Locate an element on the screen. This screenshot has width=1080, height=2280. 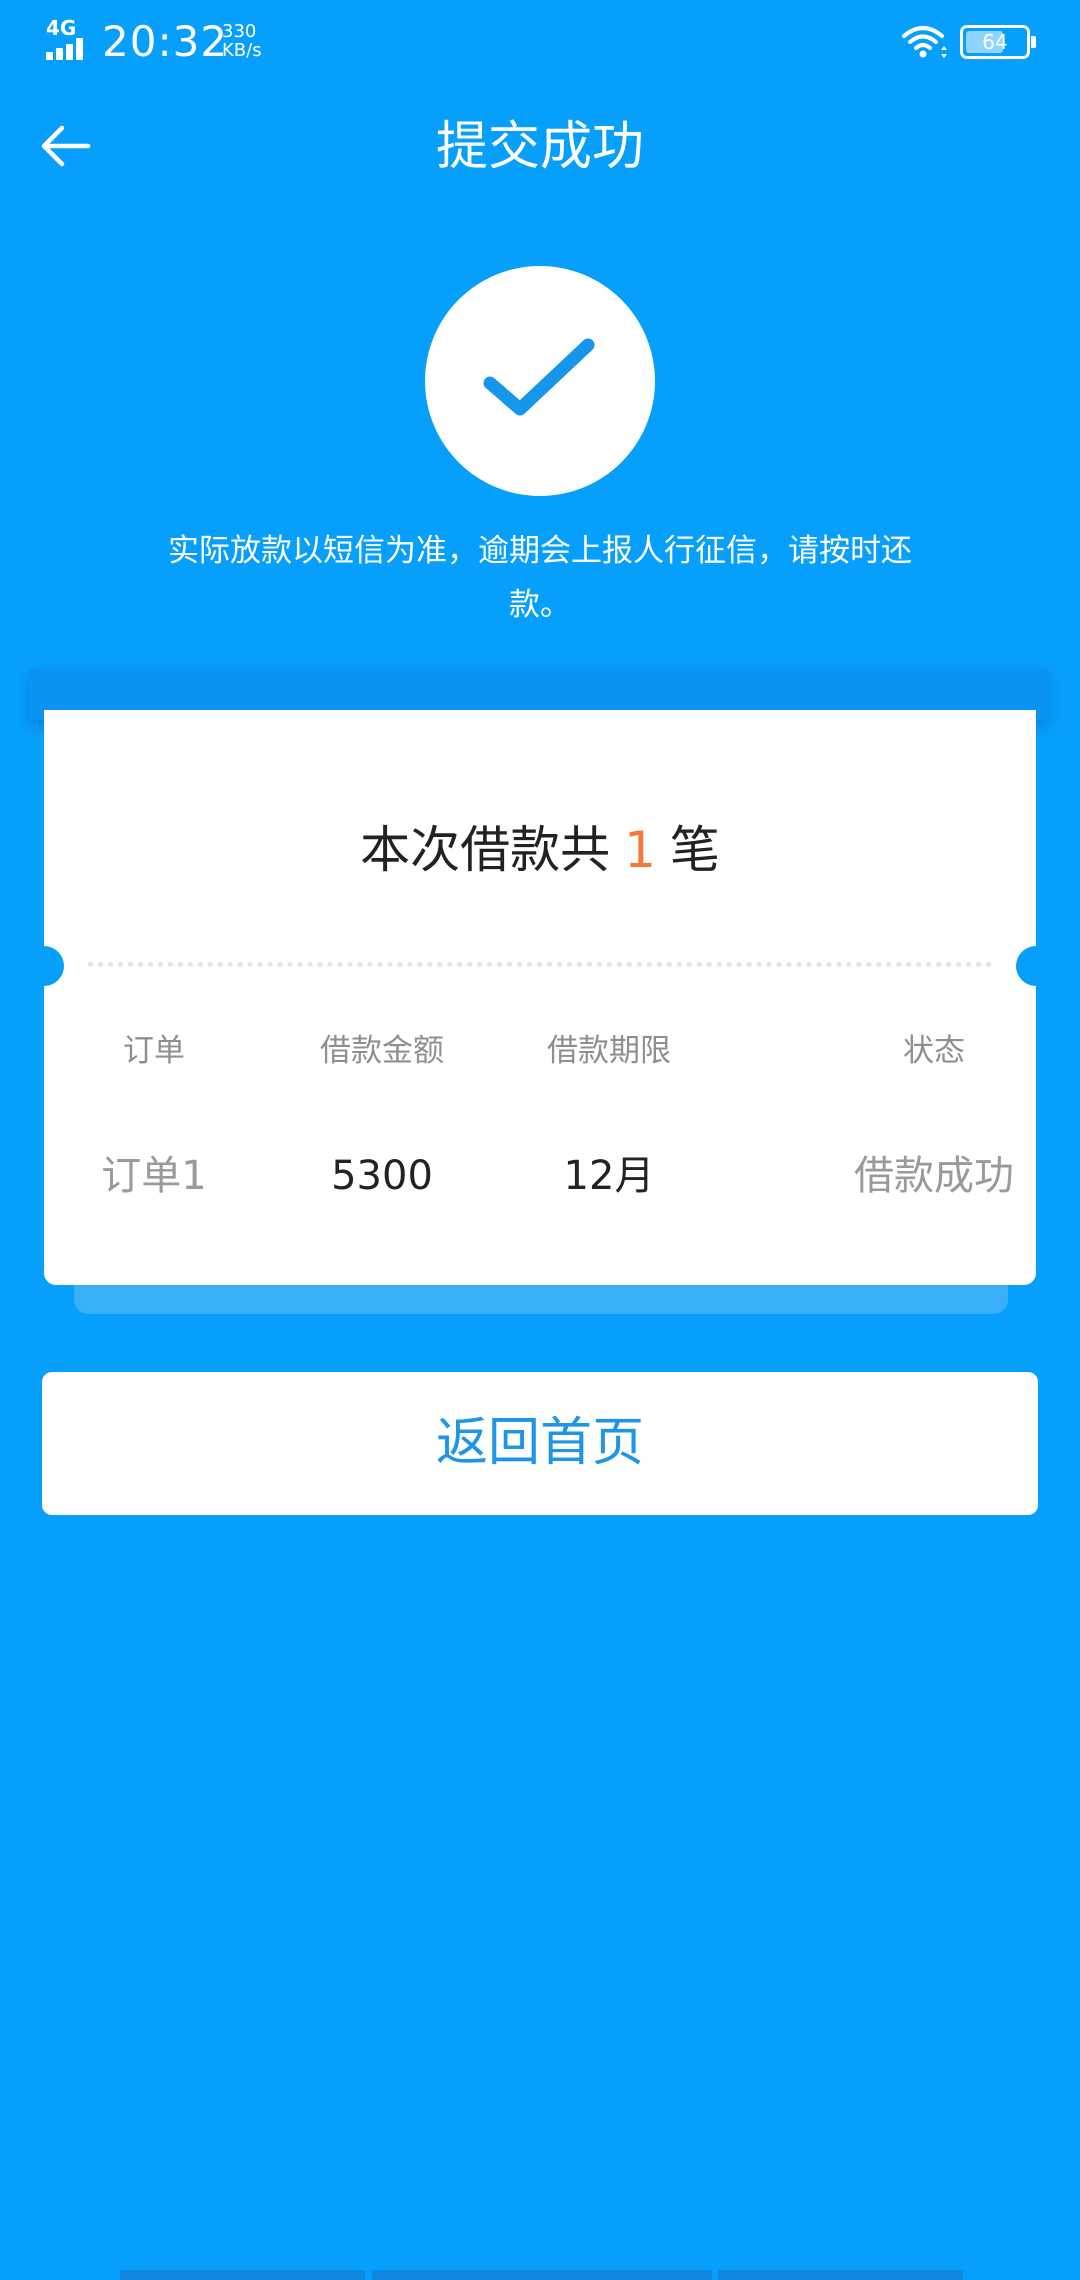
ticket-notch-left is located at coordinates (44, 966).